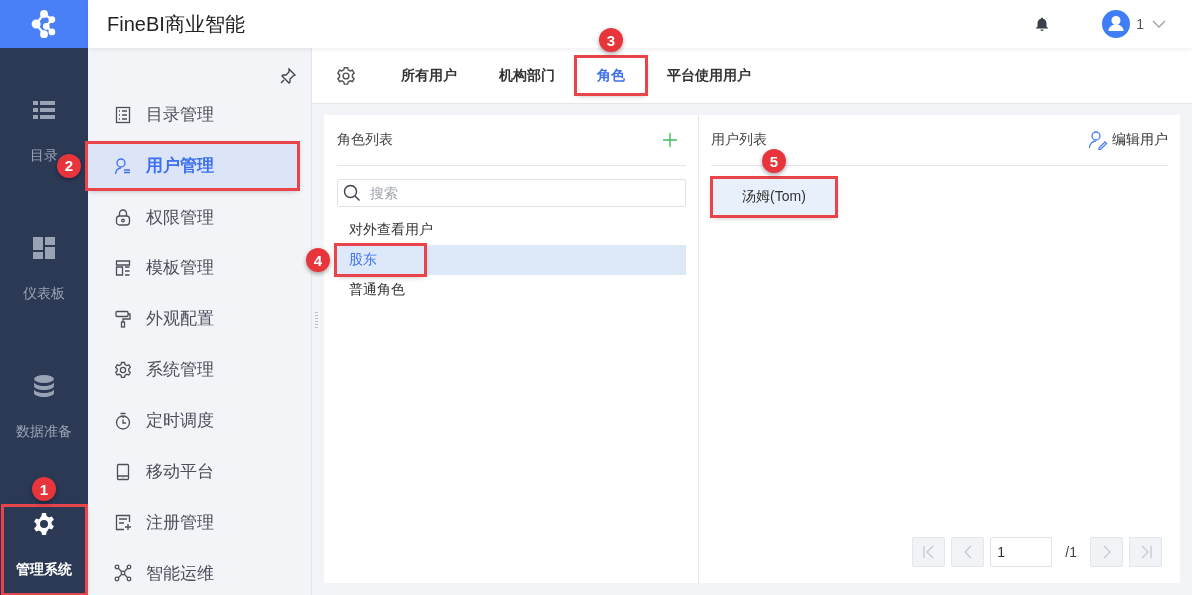  What do you see at coordinates (44, 386) in the screenshot?
I see `database-icon` at bounding box center [44, 386].